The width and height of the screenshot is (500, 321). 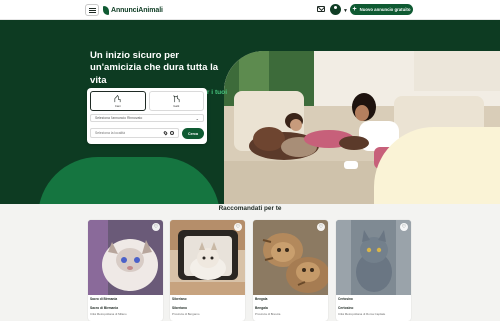 What do you see at coordinates (250, 208) in the screenshot?
I see `recommended-title: Raccomandati per te` at bounding box center [250, 208].